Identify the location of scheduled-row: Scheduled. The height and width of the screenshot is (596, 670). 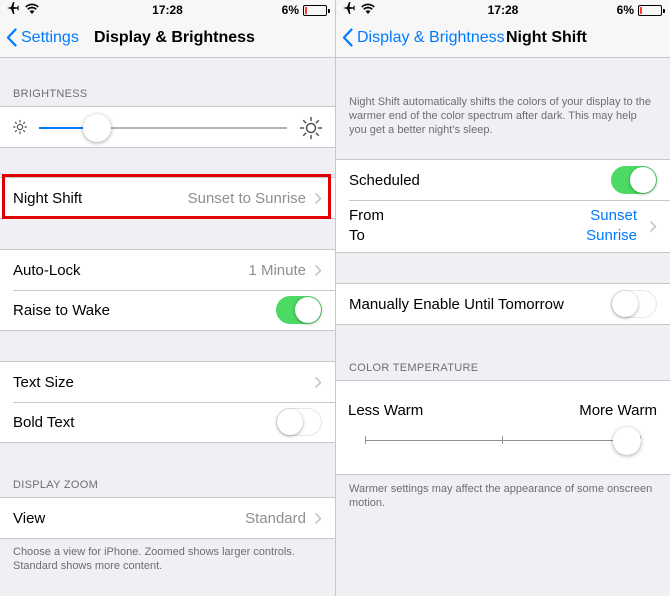
(503, 180).